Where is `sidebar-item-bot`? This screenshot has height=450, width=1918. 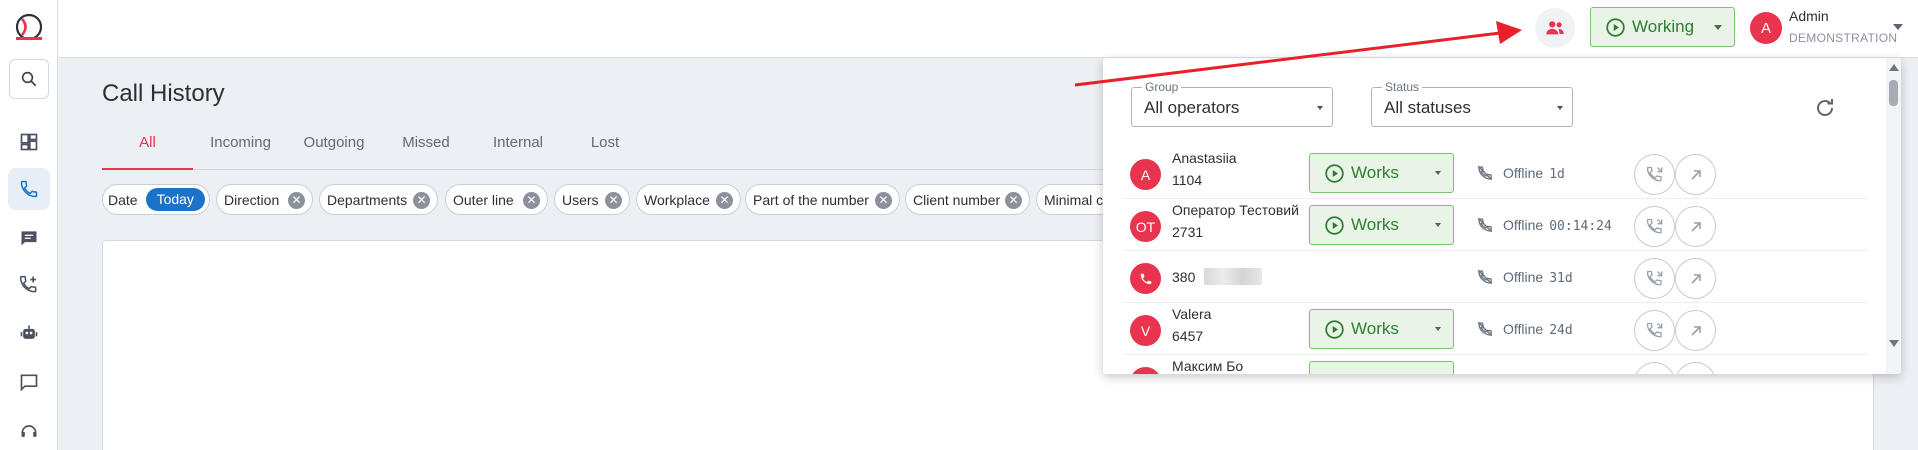 sidebar-item-bot is located at coordinates (29, 333).